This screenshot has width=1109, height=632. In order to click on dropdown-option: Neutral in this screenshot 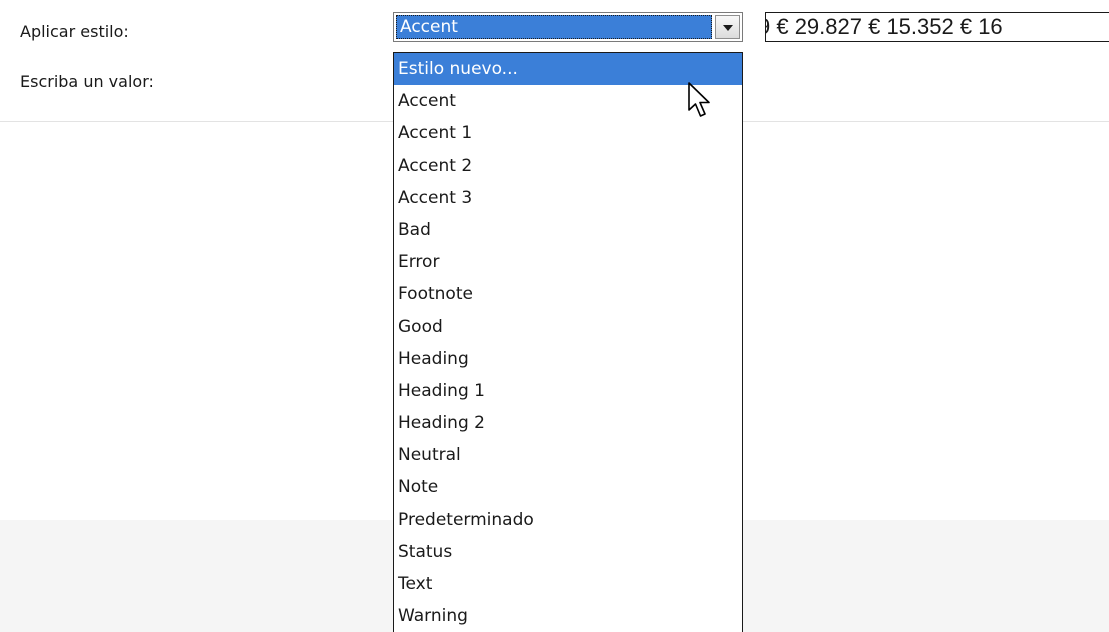, I will do `click(568, 455)`.